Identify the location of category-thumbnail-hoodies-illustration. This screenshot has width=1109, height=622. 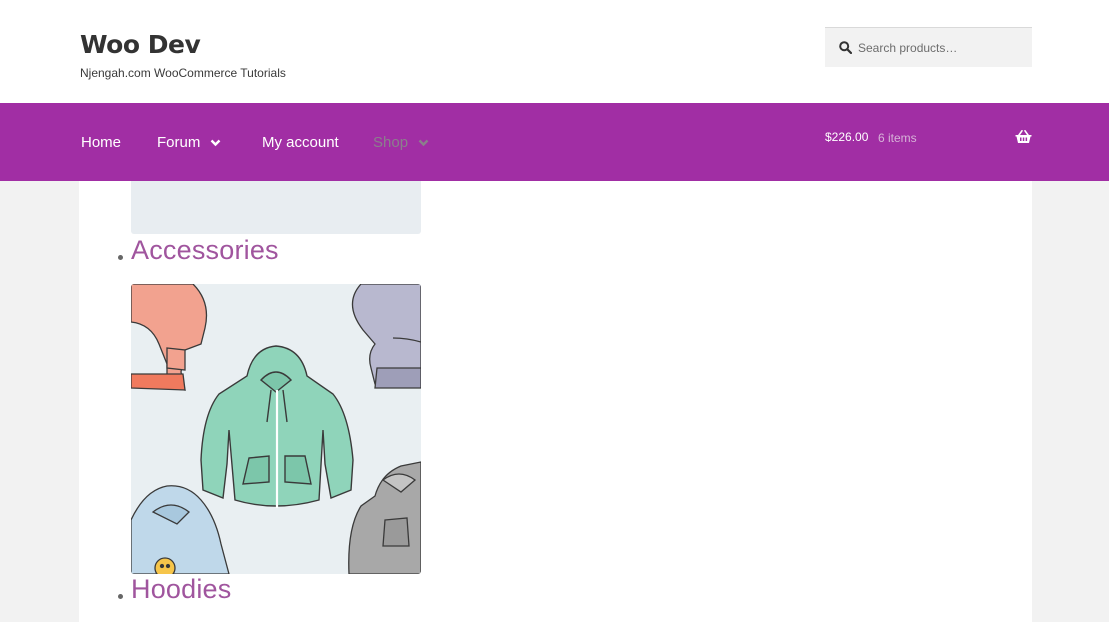
(276, 429).